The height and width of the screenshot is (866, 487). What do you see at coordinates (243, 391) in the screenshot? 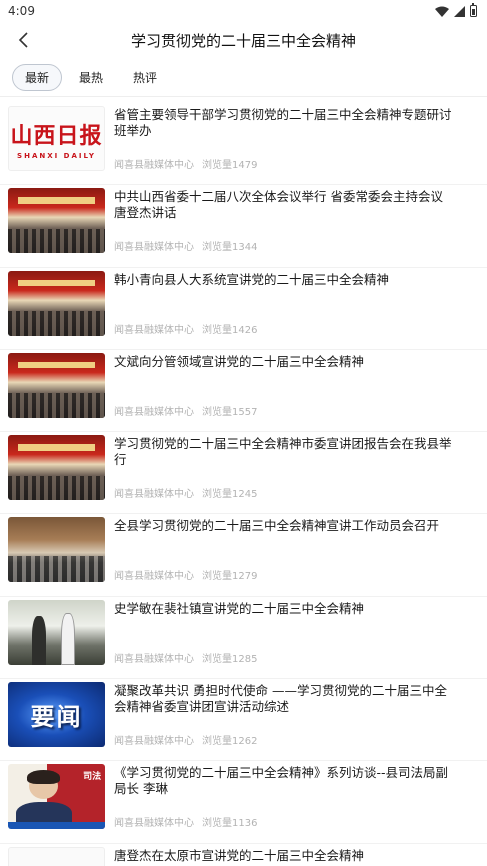
I see `article-item: 文斌向分管领域宣讲党的二十届三中全会精神 闻喜县融媒体中心 浏览量1557` at bounding box center [243, 391].